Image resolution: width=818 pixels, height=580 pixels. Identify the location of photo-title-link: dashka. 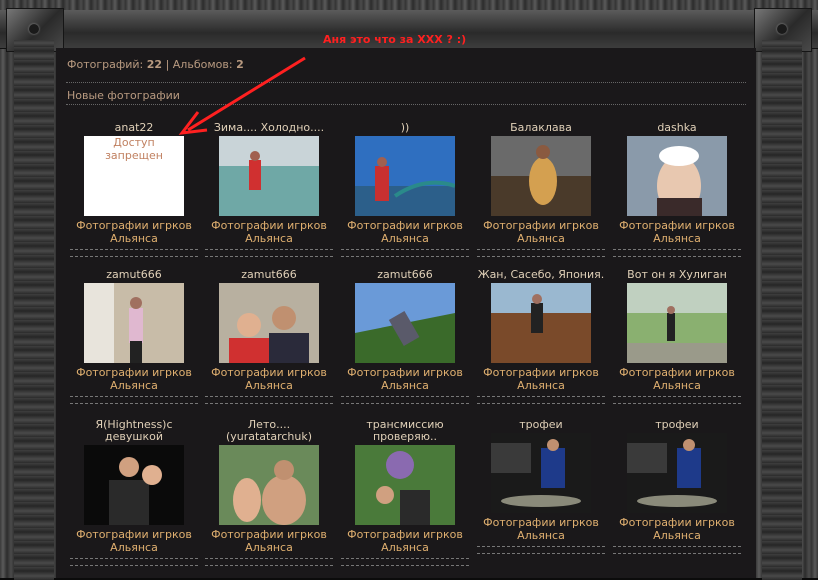
(677, 128).